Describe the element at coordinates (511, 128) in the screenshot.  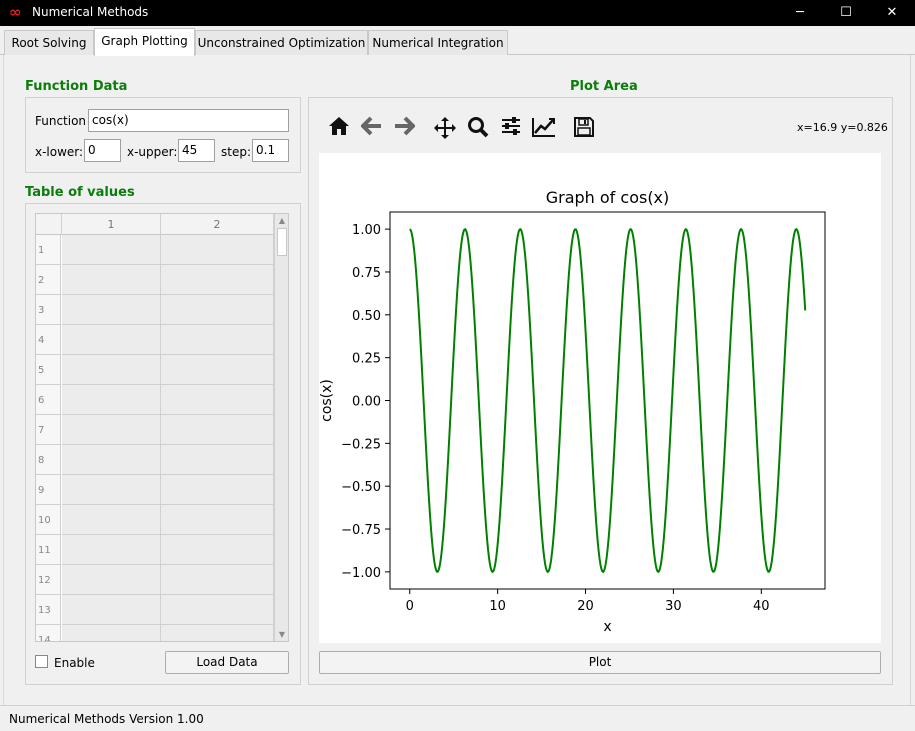
I see `configure-subplots-icon` at that location.